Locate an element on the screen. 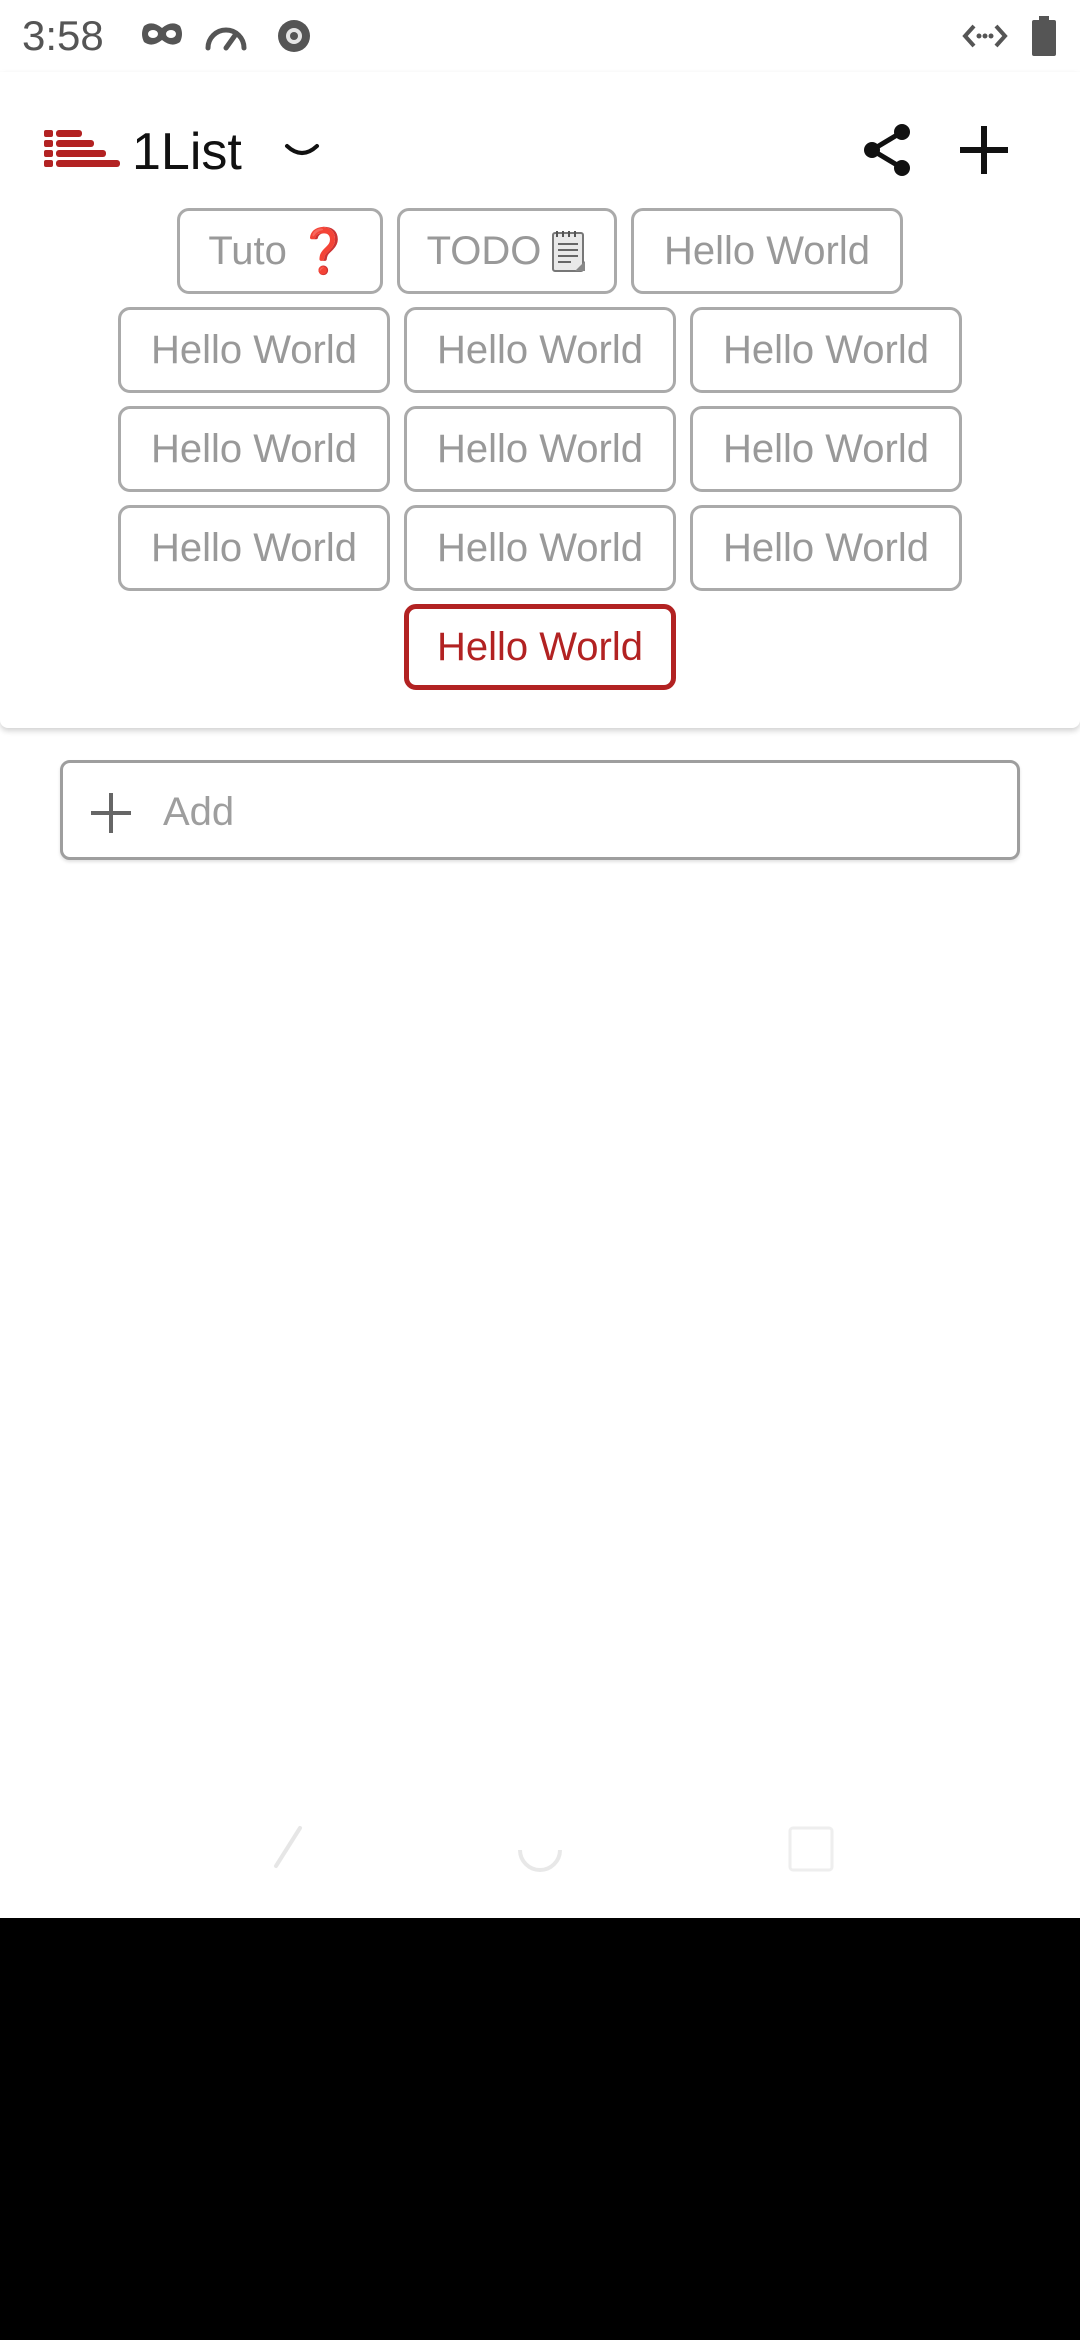 This screenshot has height=2340, width=1080. app-title: 1List is located at coordinates (187, 152).